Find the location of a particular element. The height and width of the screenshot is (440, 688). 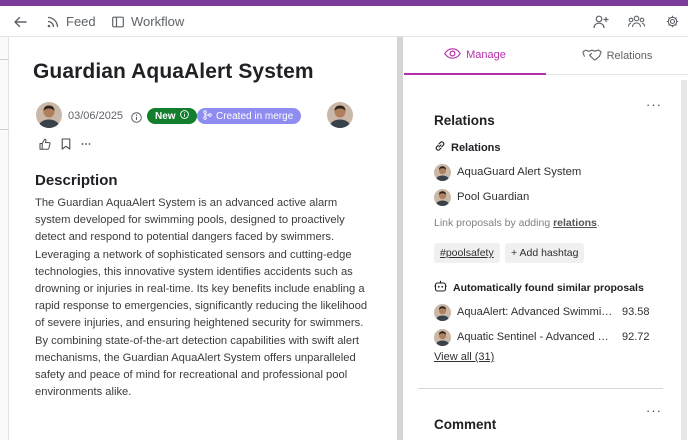

relations-subheading: Relations is located at coordinates (467, 147).